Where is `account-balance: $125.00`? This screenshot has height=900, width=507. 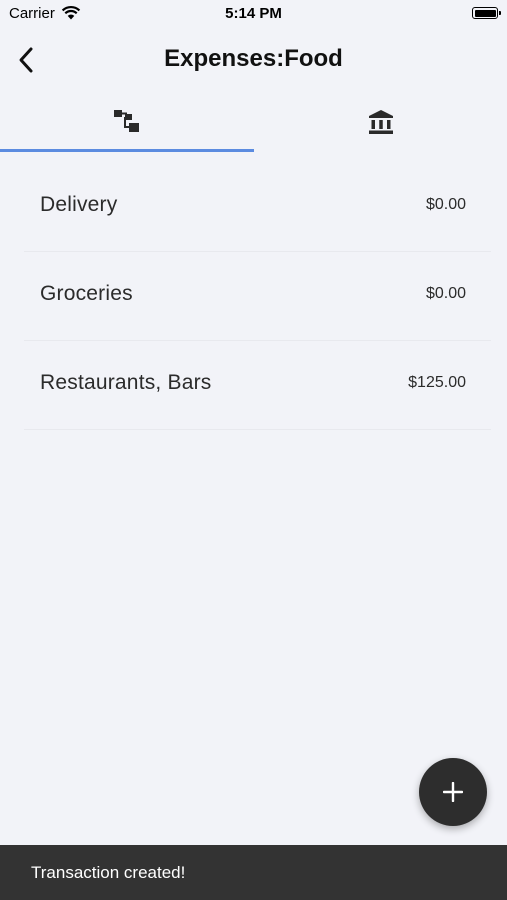
account-balance: $125.00 is located at coordinates (437, 382).